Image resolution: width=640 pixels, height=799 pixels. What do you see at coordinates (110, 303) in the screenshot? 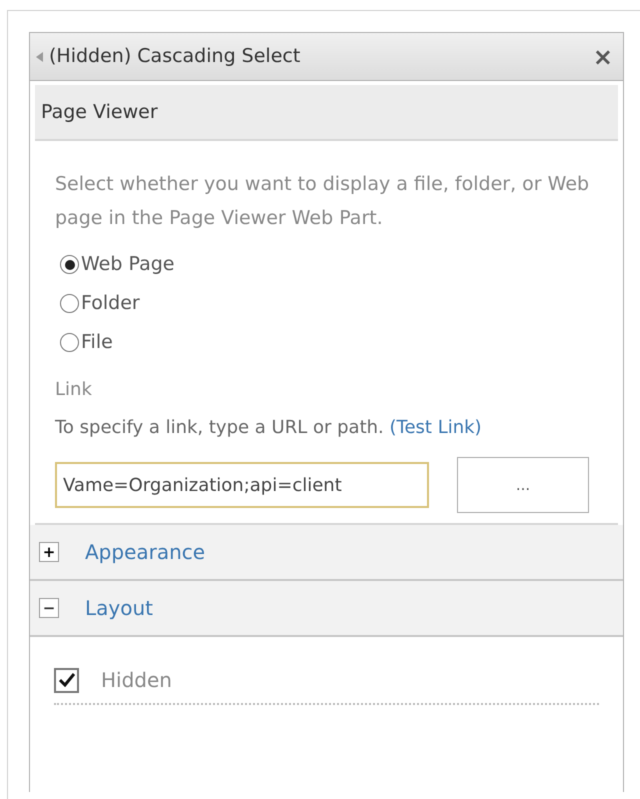
I see `radio-label: Folder` at bounding box center [110, 303].